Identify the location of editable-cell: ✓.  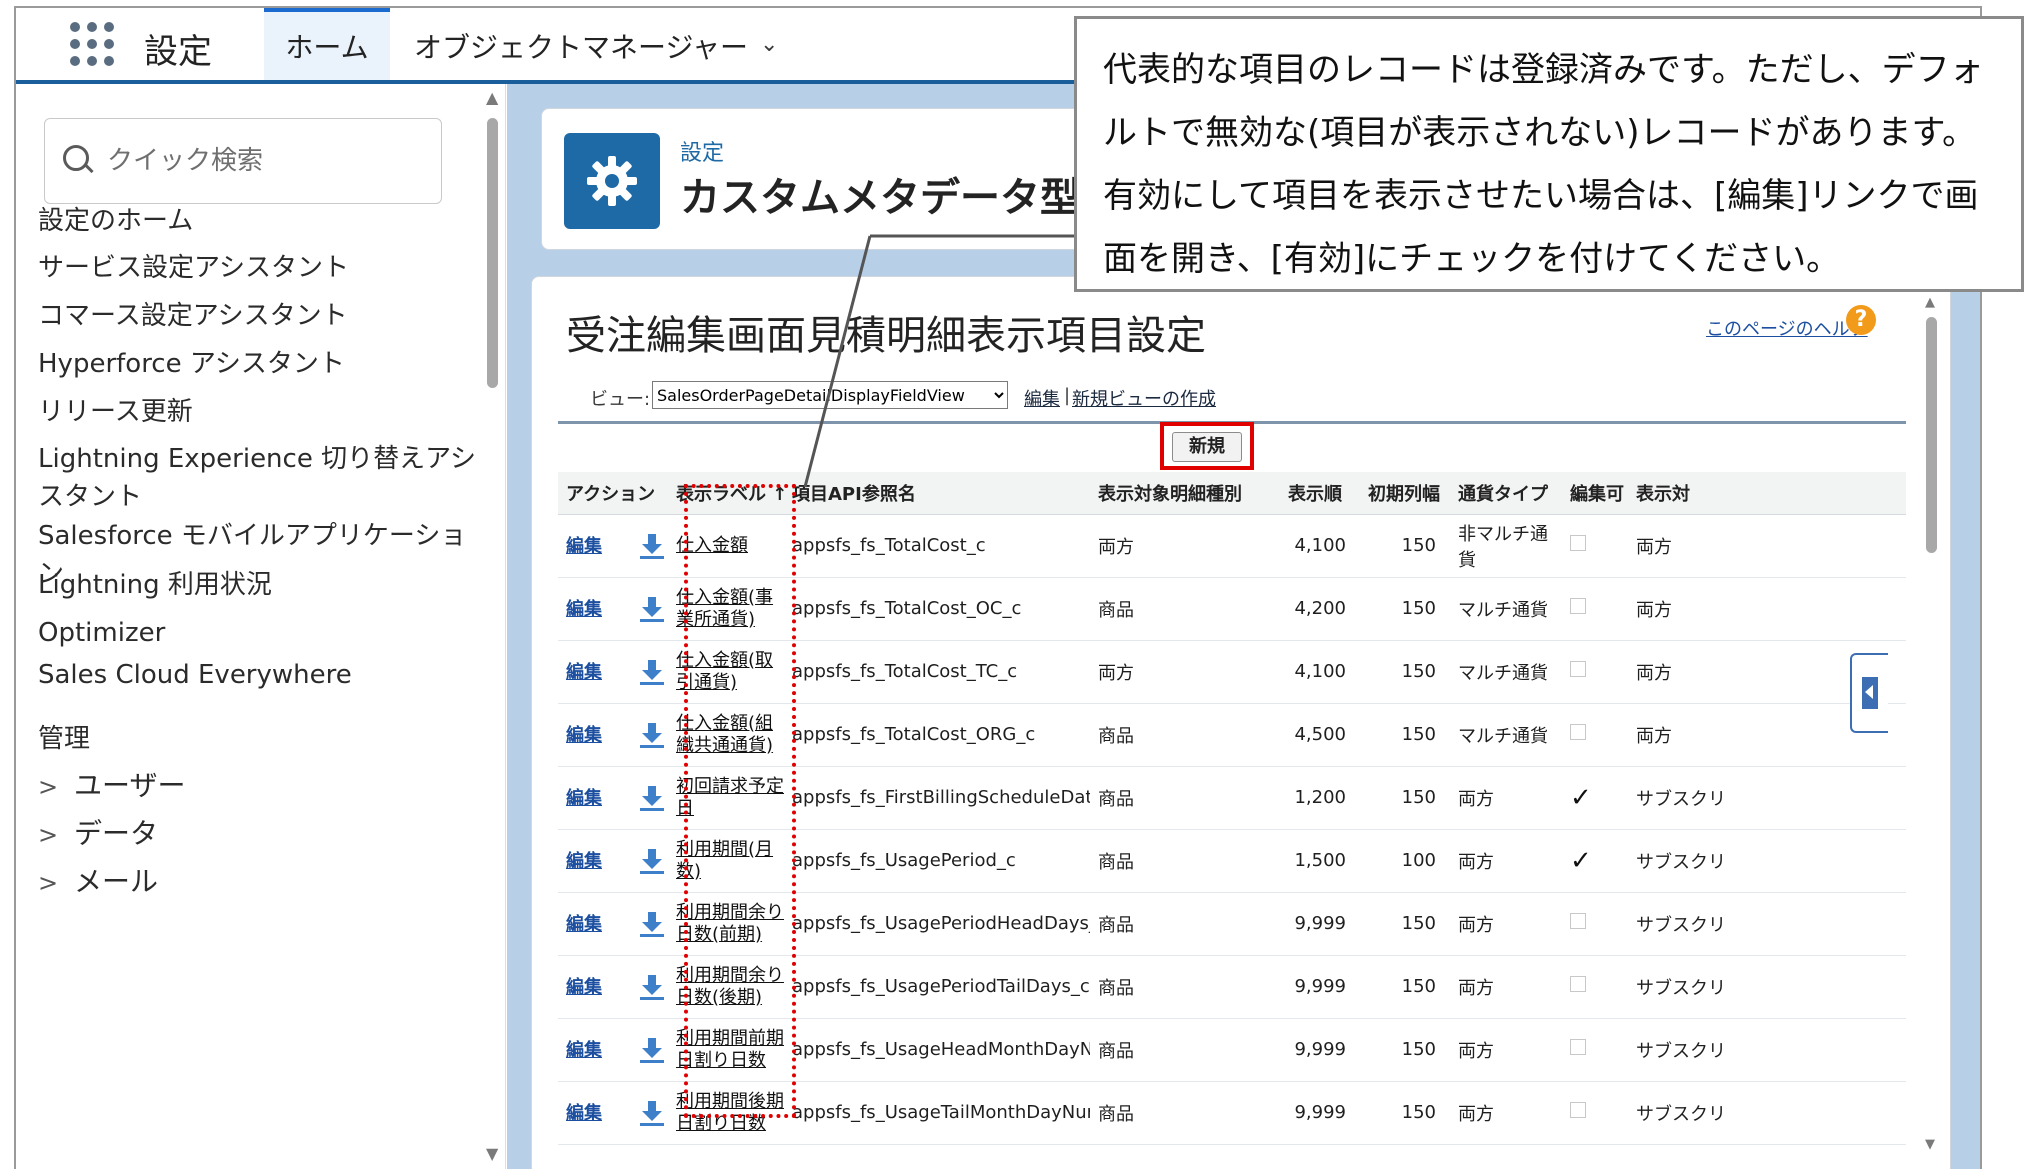
(1595, 798).